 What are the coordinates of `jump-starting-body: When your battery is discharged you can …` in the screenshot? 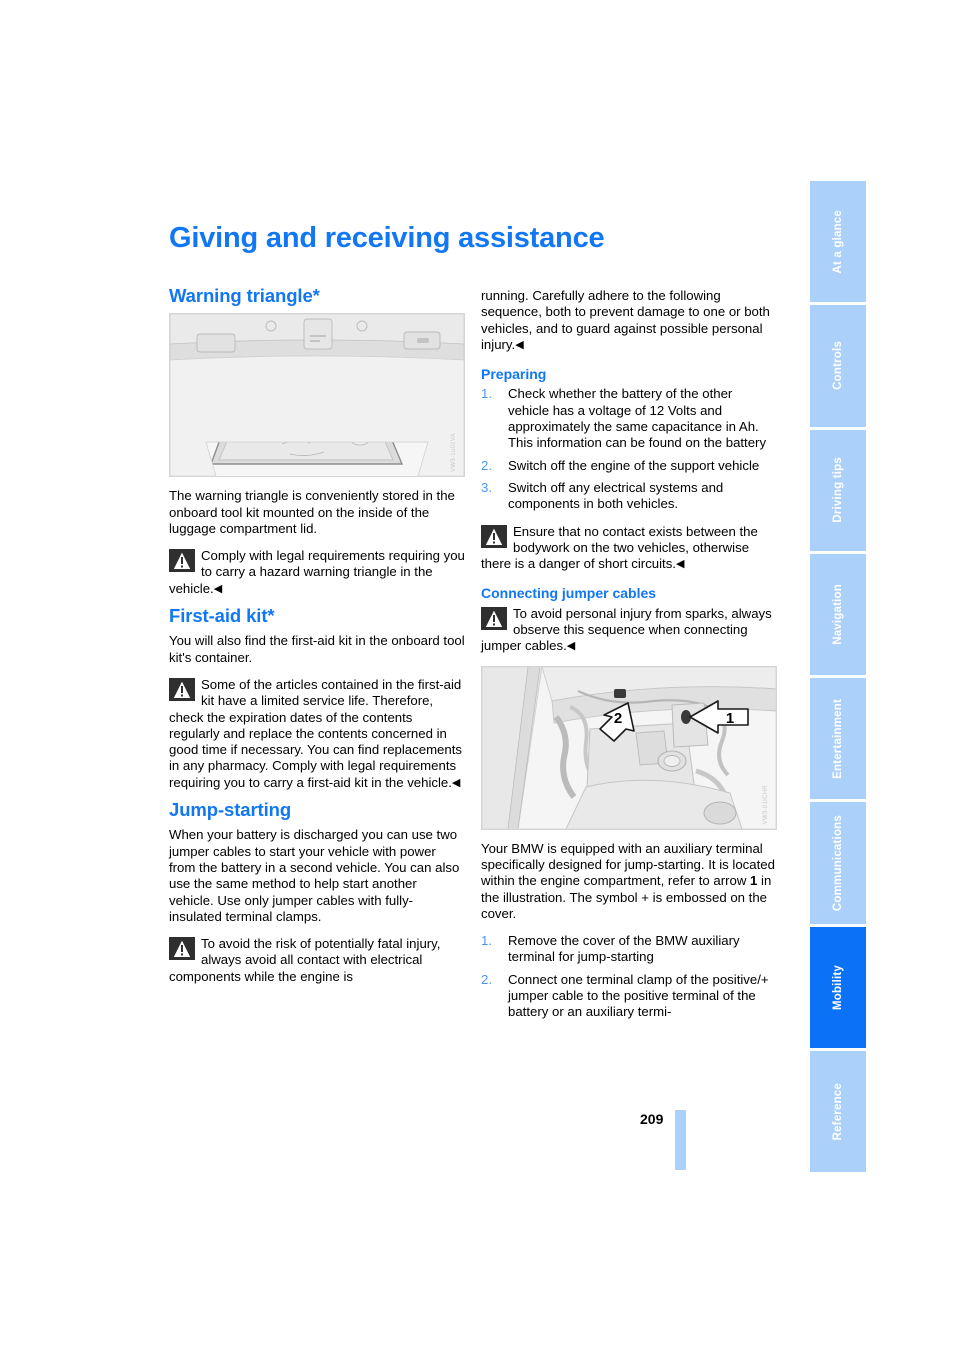 It's located at (314, 875).